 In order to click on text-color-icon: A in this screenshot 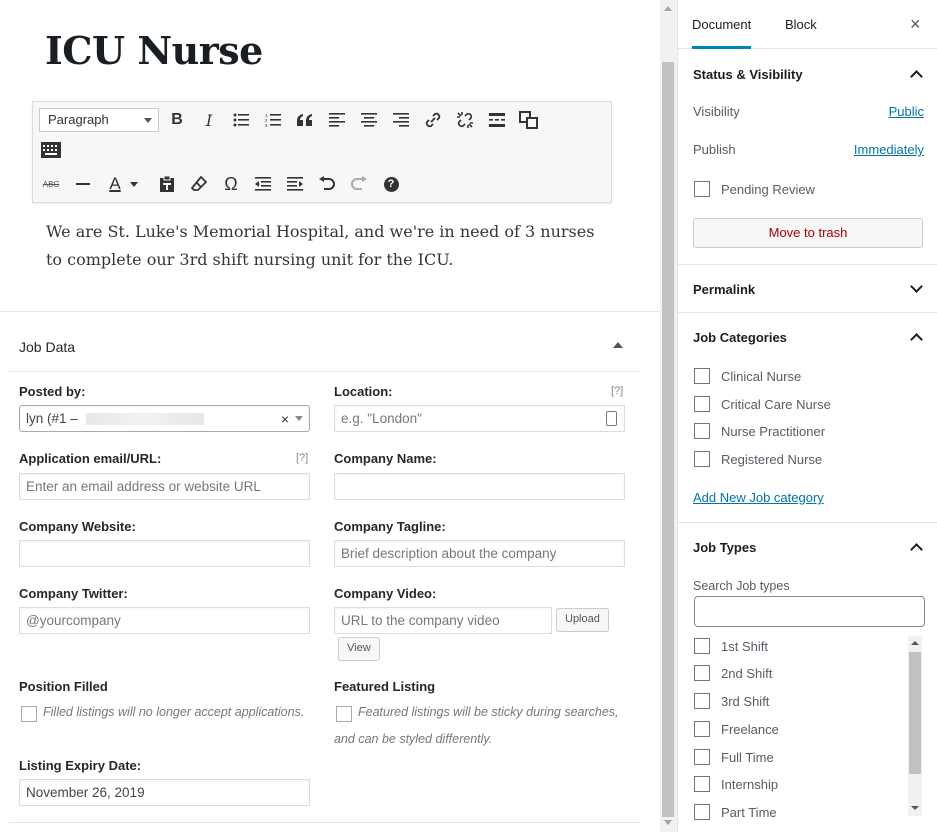, I will do `click(115, 184)`.